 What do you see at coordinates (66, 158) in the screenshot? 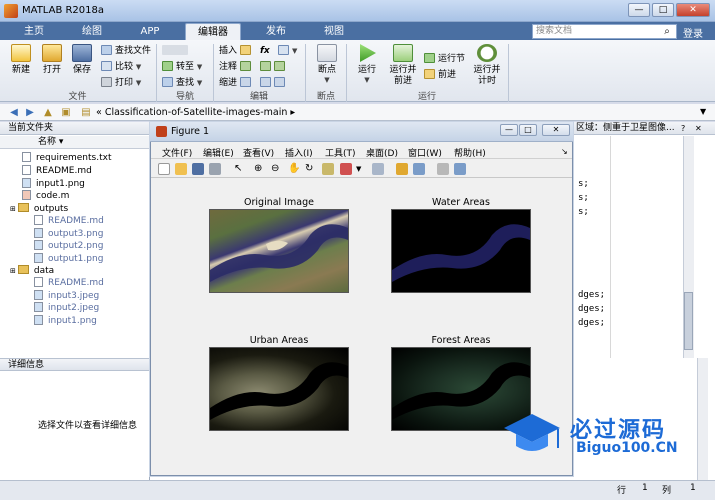
I see `list-item: requirements.txt` at bounding box center [66, 158].